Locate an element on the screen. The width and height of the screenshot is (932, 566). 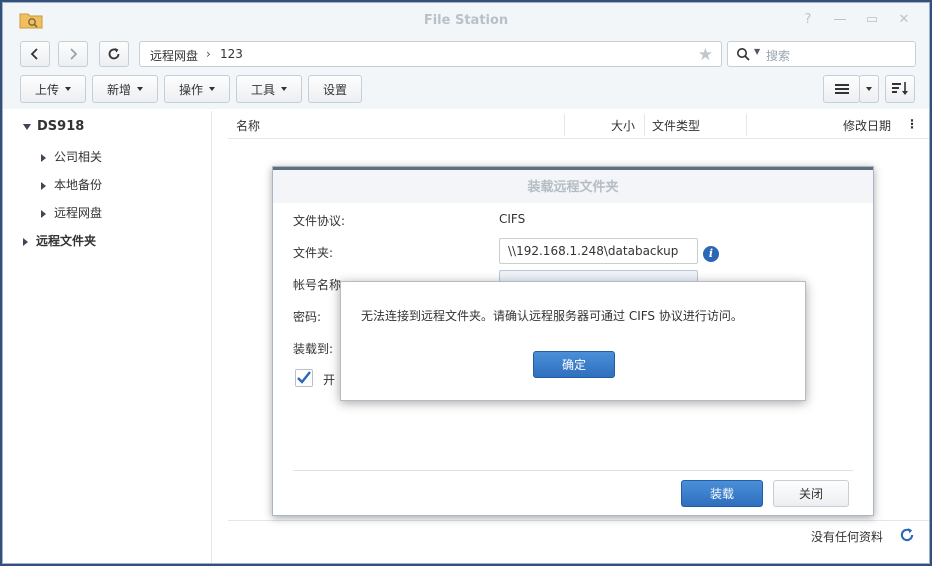
dialog-title: 装载远程文件夹 is located at coordinates (573, 185).